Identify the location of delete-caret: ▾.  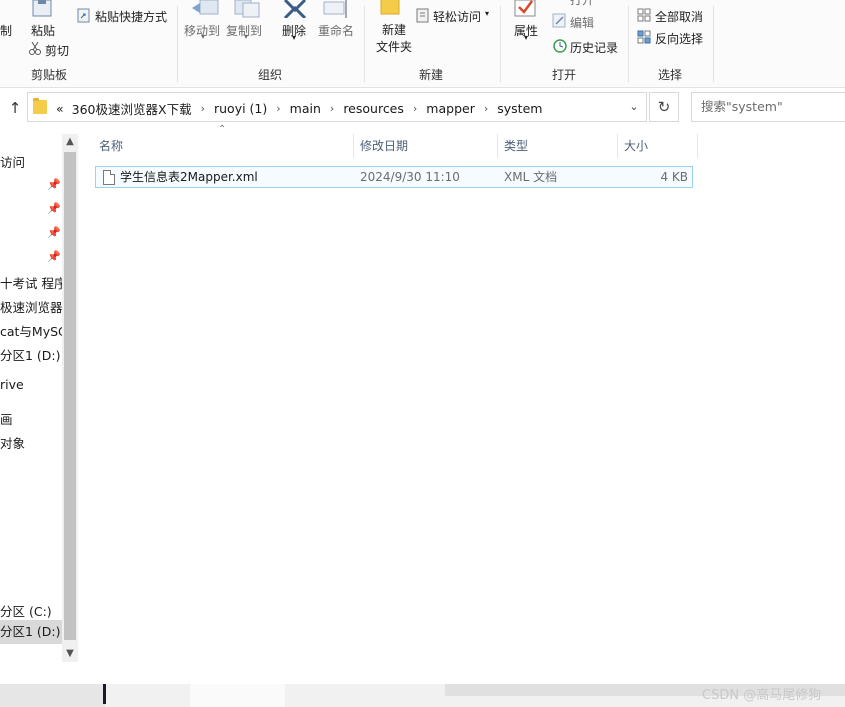
(294, 37).